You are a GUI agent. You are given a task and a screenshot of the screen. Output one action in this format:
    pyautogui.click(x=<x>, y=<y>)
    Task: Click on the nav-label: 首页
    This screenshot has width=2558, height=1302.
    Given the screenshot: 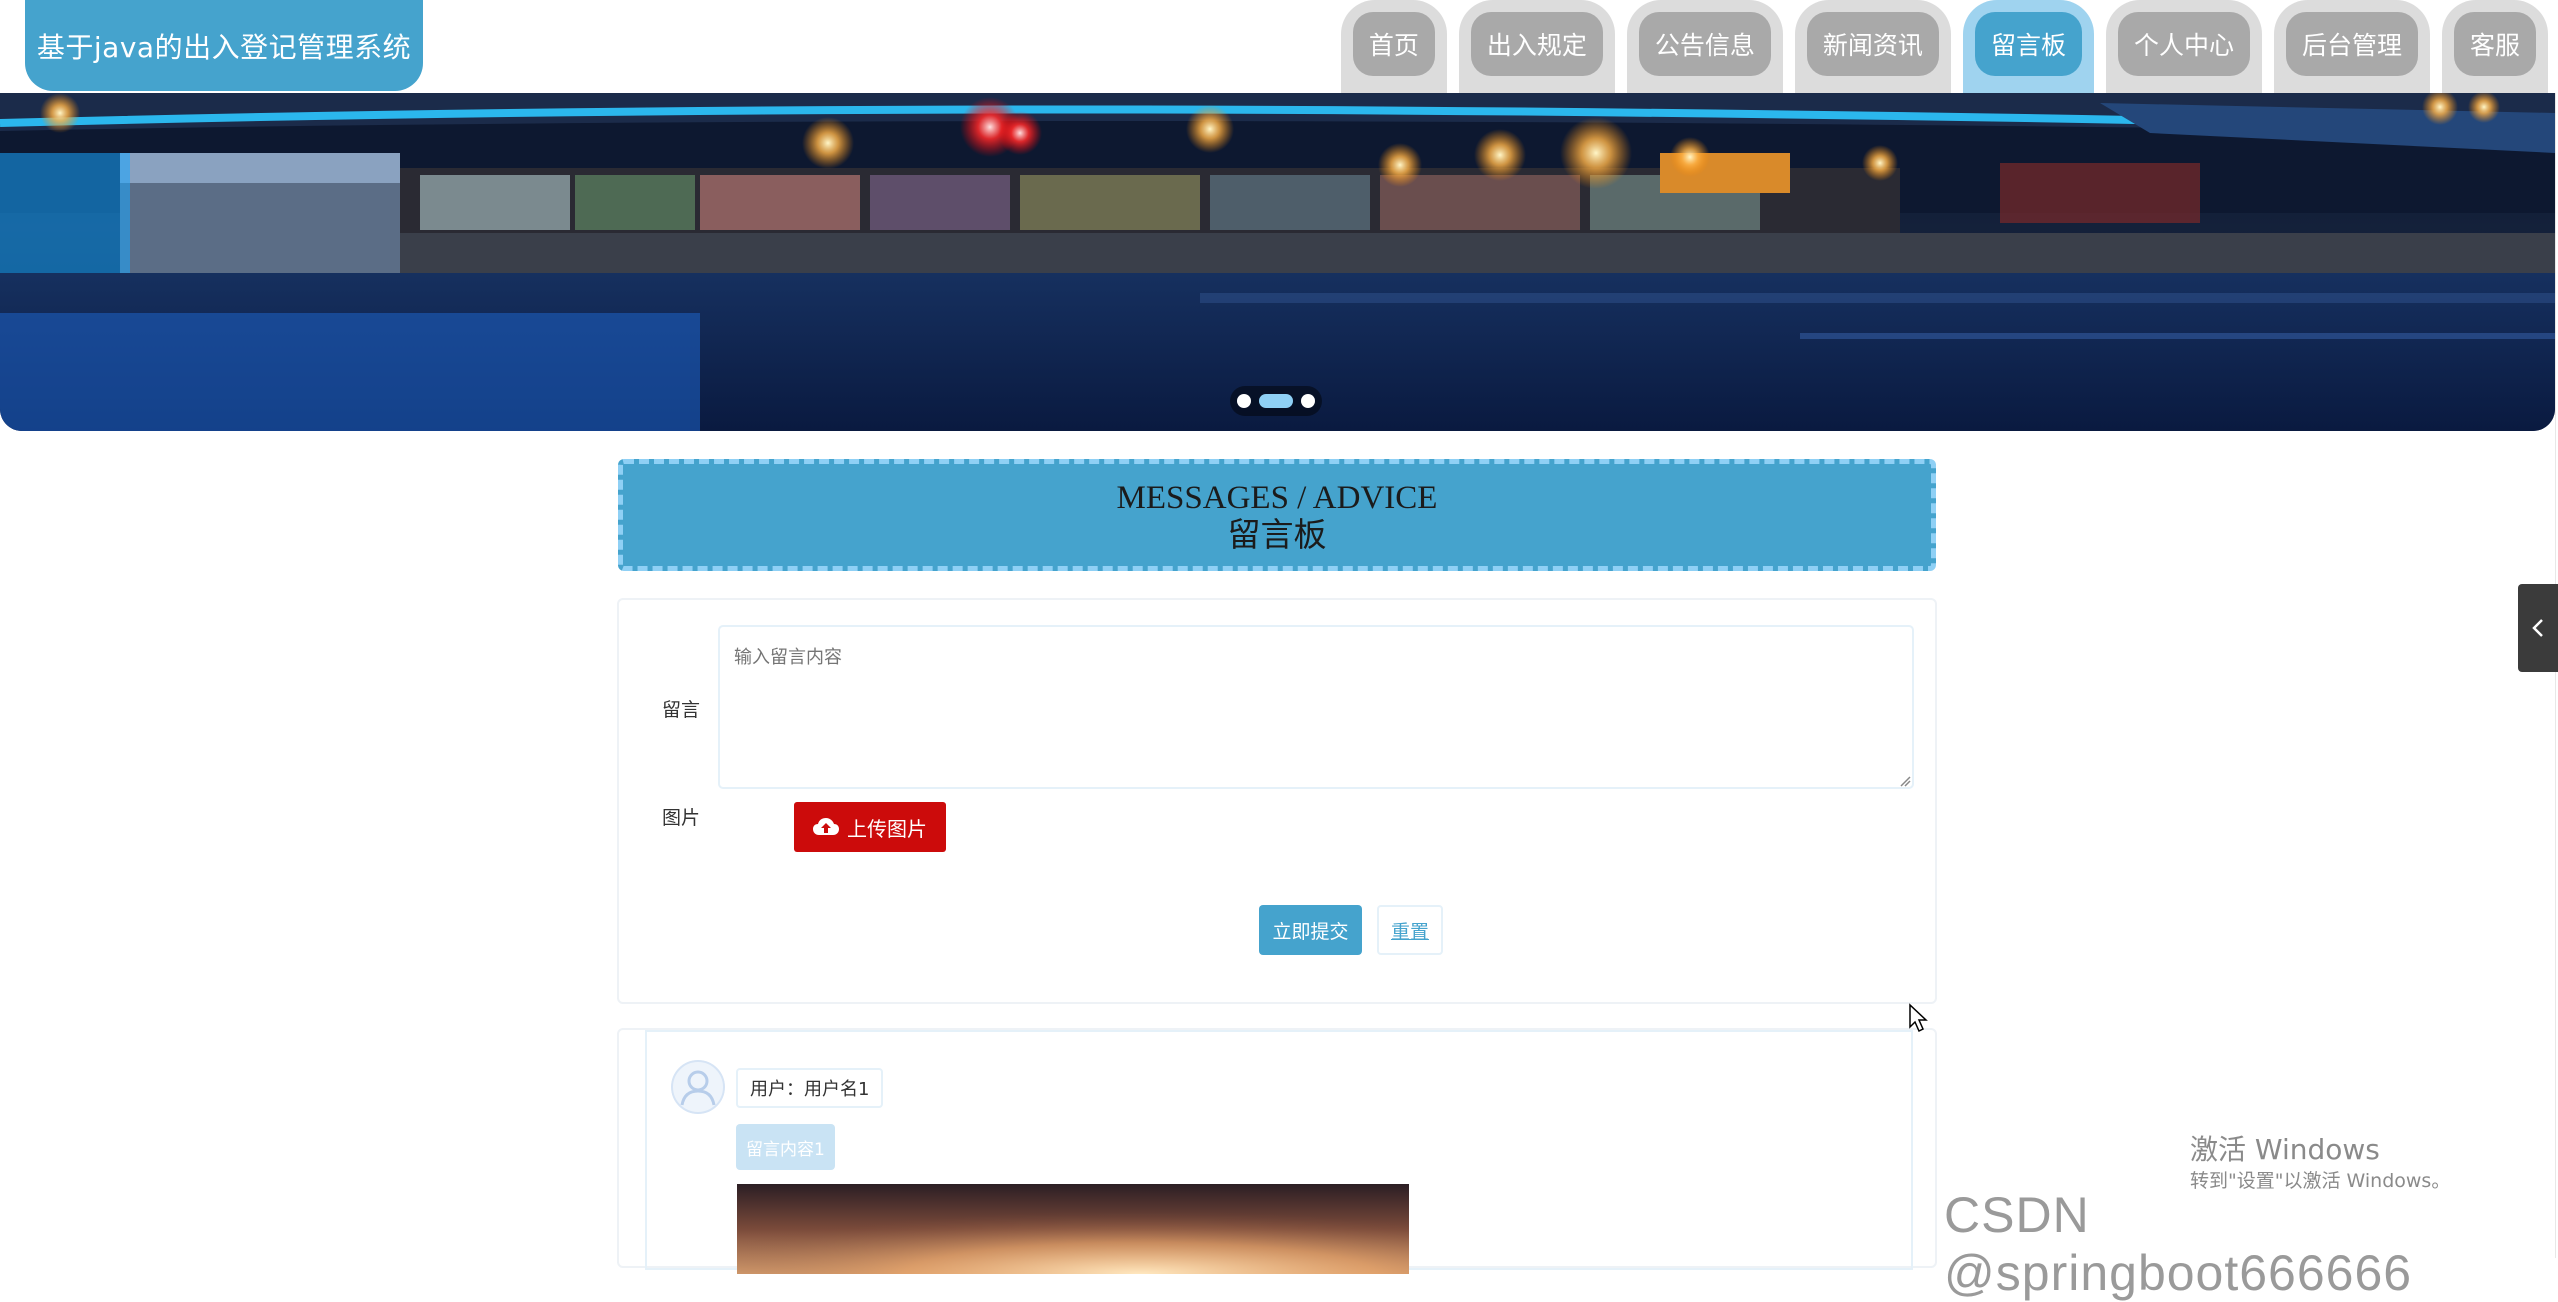 What is the action you would take?
    pyautogui.click(x=1393, y=44)
    